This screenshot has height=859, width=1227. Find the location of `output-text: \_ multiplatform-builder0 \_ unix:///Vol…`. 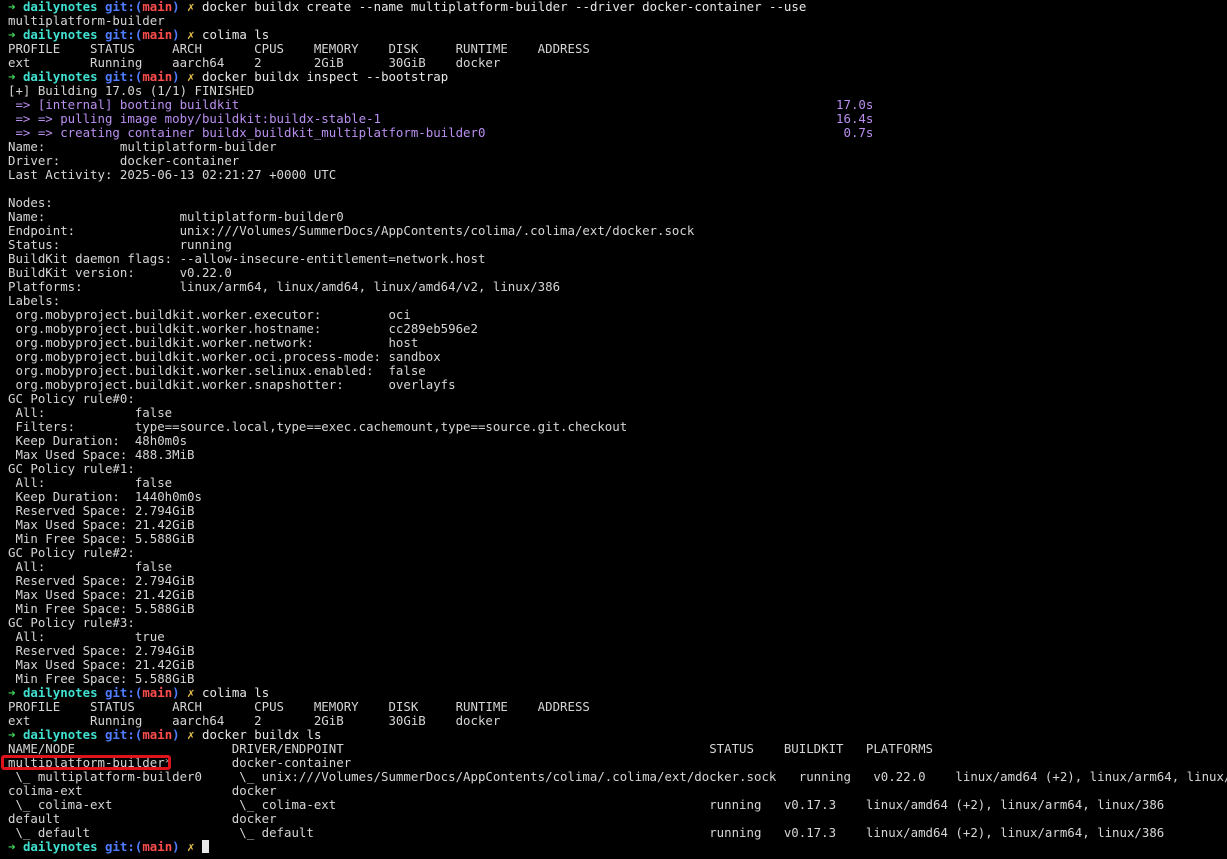

output-text: \_ multiplatform-builder0 \_ unix:///Vol… is located at coordinates (617, 777).